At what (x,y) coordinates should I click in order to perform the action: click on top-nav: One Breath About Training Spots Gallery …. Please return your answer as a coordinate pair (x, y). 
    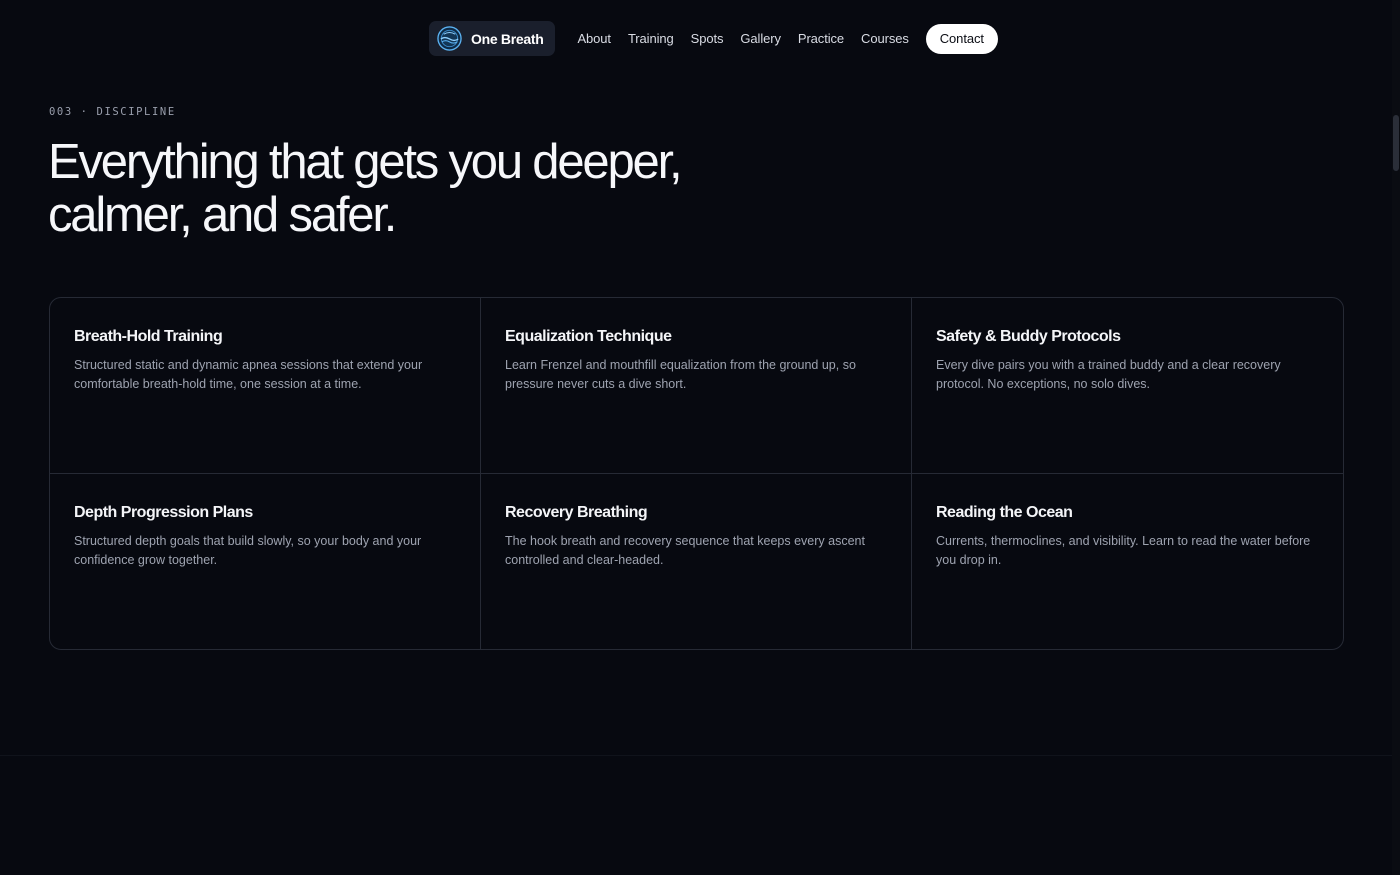
    Looking at the image, I should click on (713, 38).